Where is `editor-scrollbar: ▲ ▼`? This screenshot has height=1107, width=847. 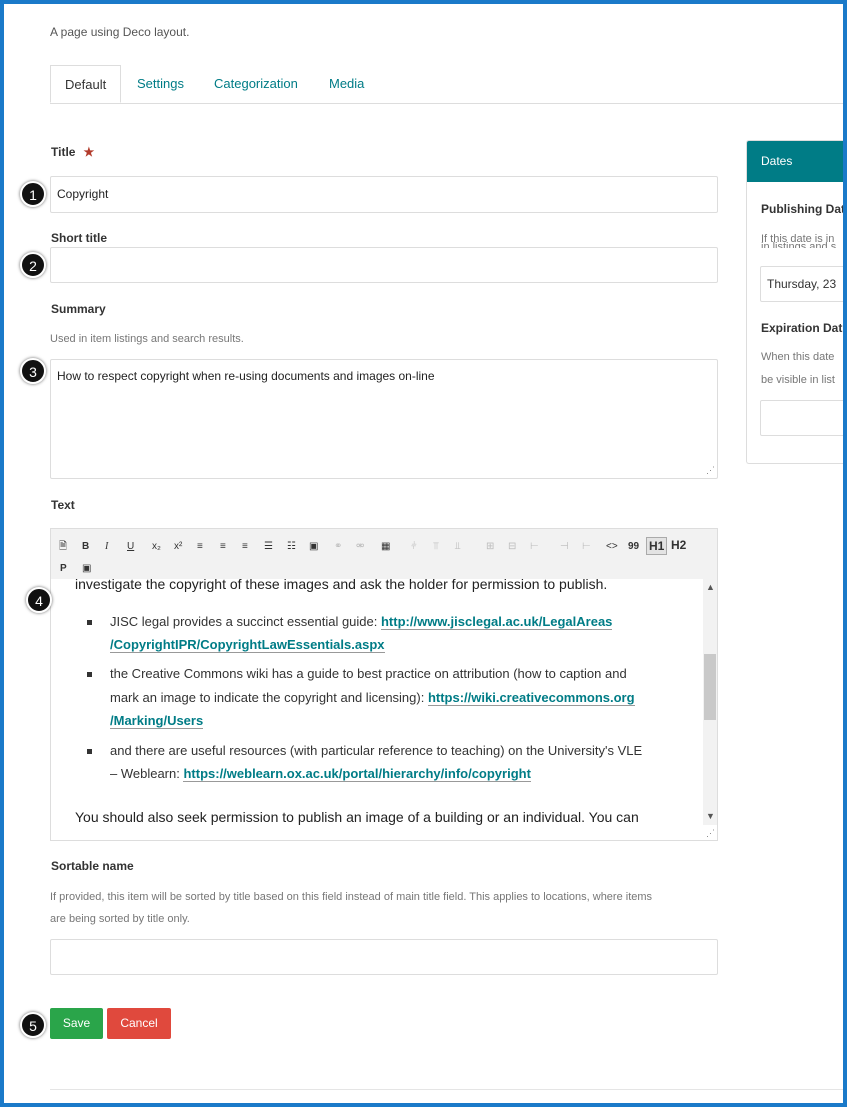
editor-scrollbar: ▲ ▼ is located at coordinates (710, 702).